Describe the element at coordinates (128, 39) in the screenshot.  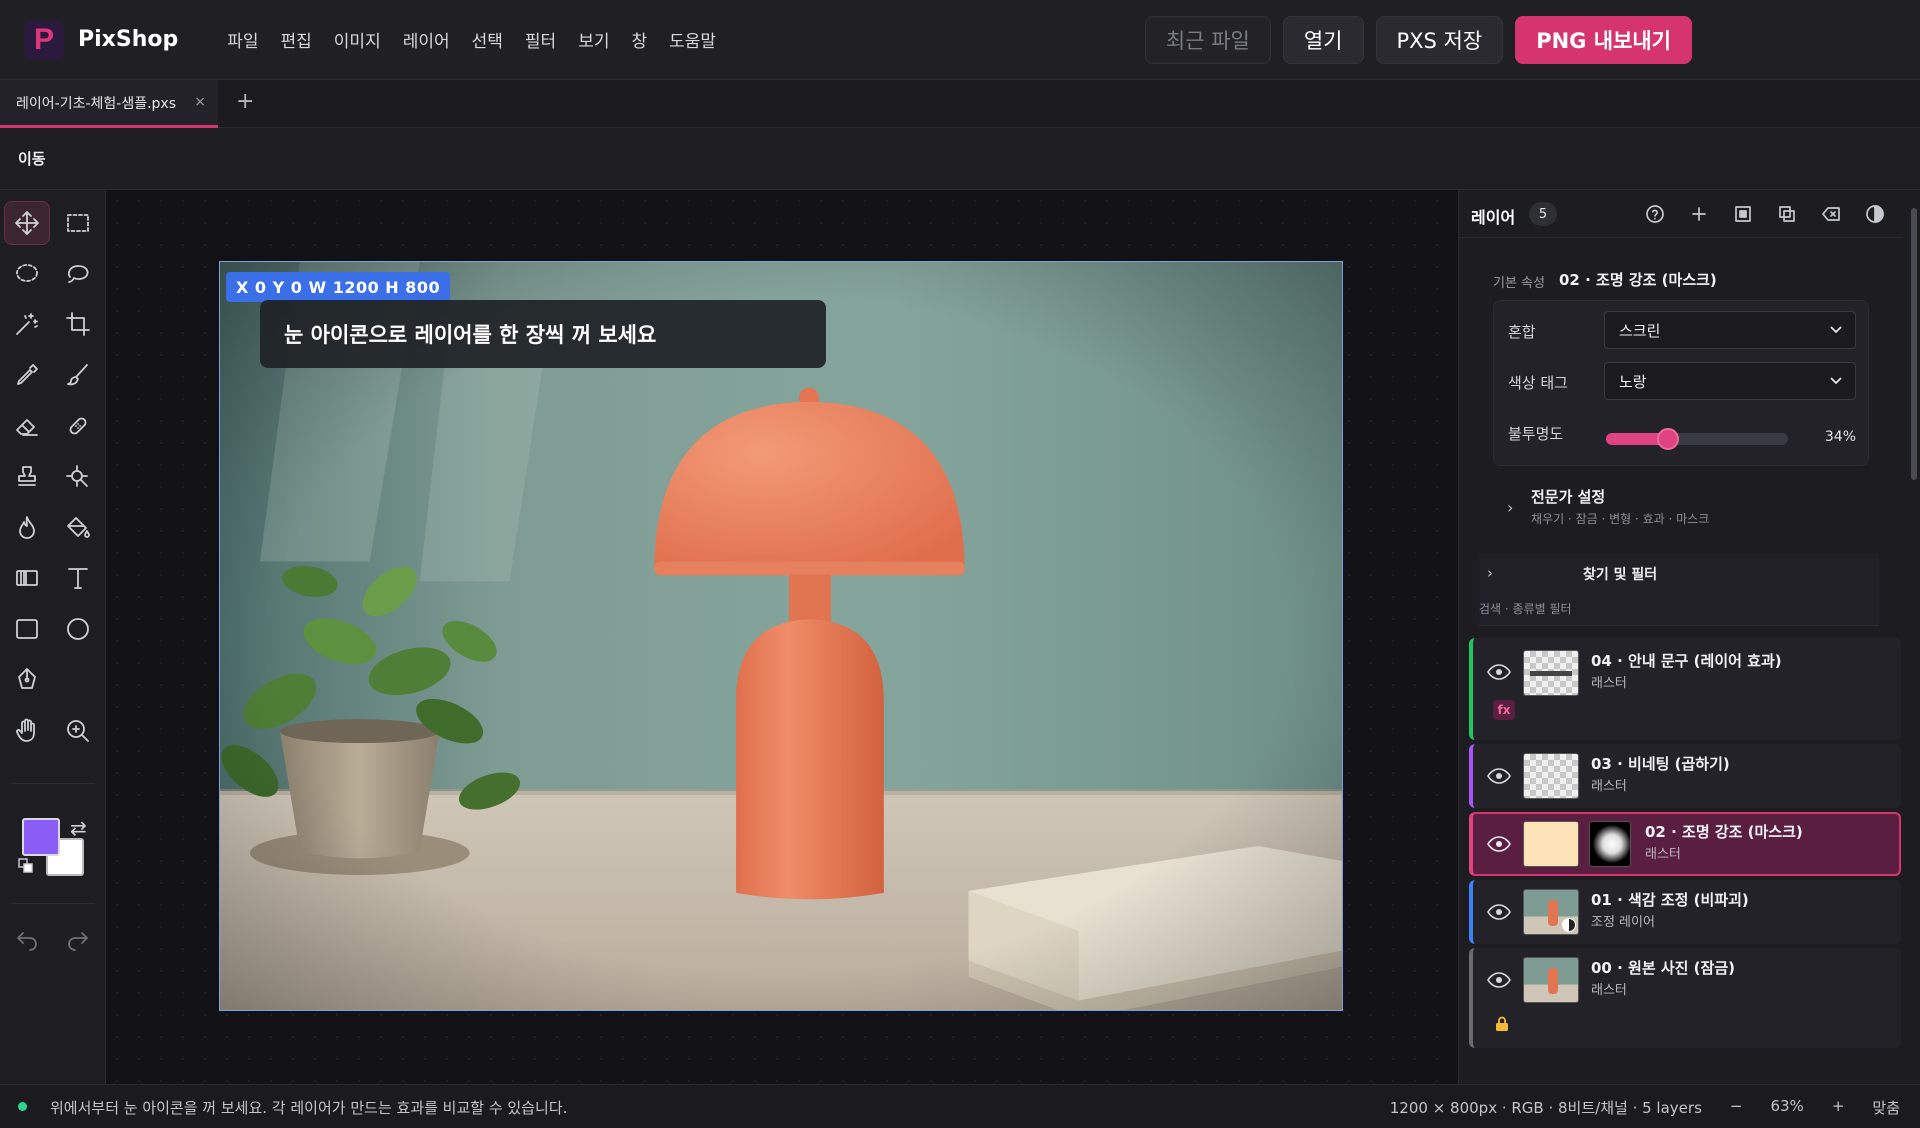
I see `app-name: PixShop` at that location.